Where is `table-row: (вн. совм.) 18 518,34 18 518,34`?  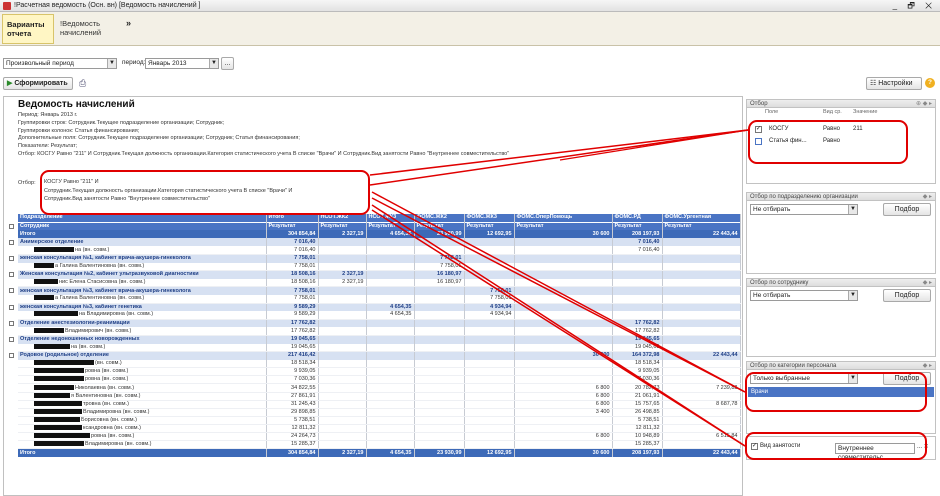 table-row: (вн. совм.) 18 518,34 18 518,34 is located at coordinates (379, 364).